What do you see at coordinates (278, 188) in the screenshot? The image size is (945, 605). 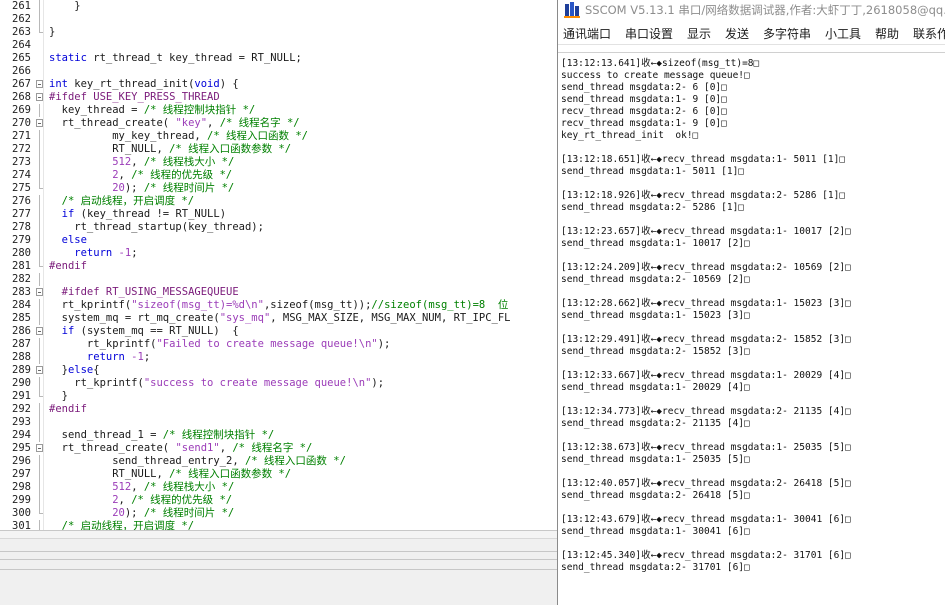 I see `code-line: 275 20); /* 线程时间片 */` at bounding box center [278, 188].